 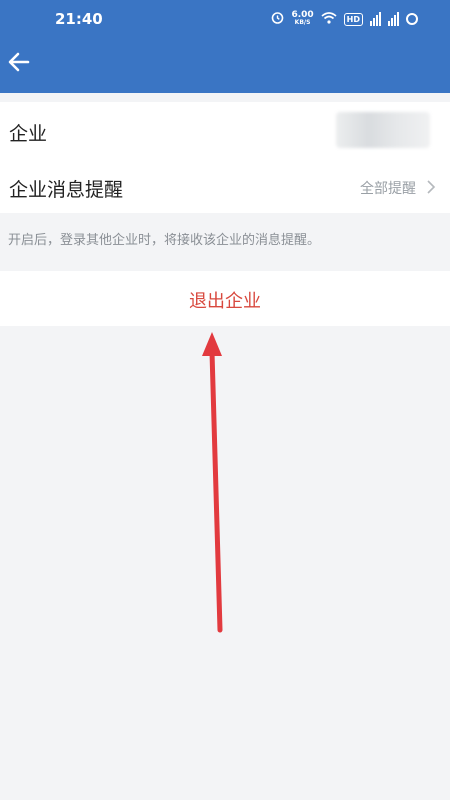 I want to click on exit-company-button: 退出企业, so click(x=225, y=298).